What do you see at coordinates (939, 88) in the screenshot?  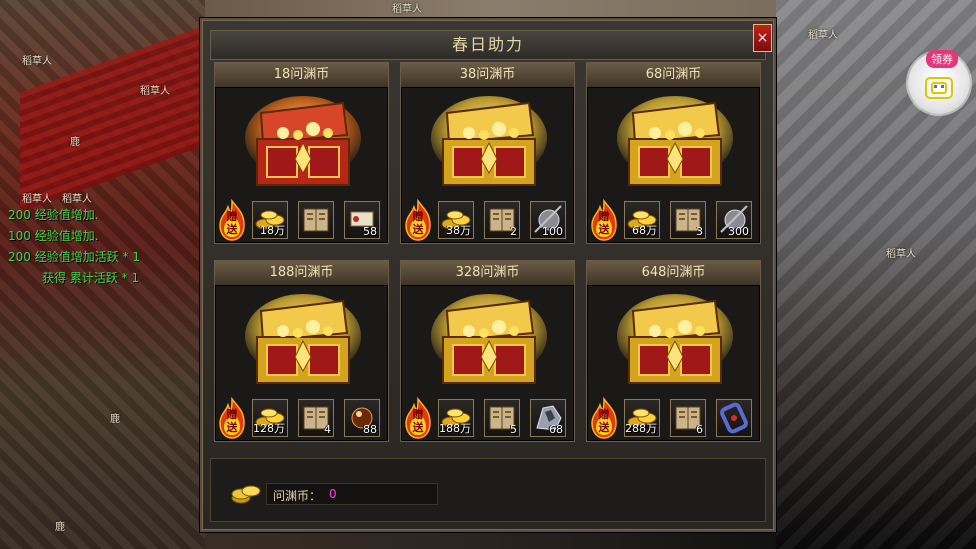 I see `coupon-bag-icon` at bounding box center [939, 88].